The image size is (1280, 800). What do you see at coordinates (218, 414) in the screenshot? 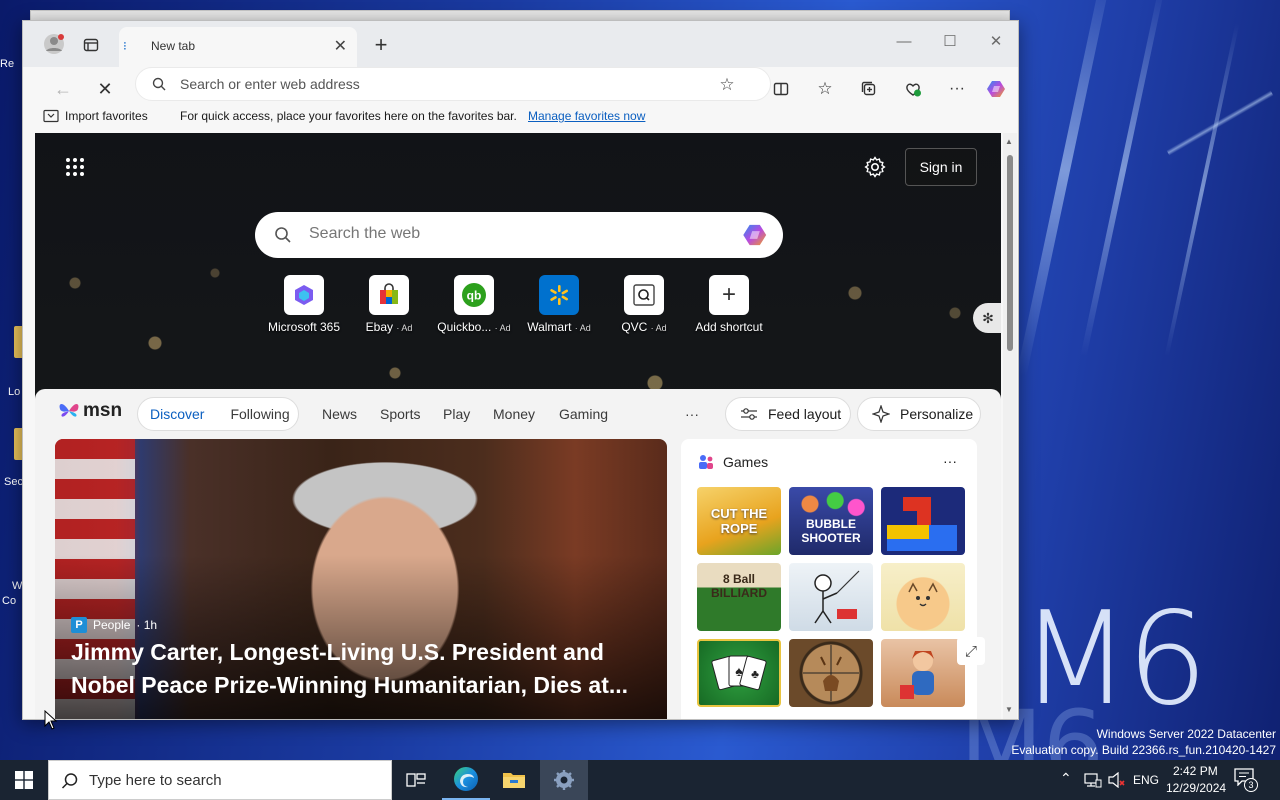
I see `feed-tab-group: Discover Following` at bounding box center [218, 414].